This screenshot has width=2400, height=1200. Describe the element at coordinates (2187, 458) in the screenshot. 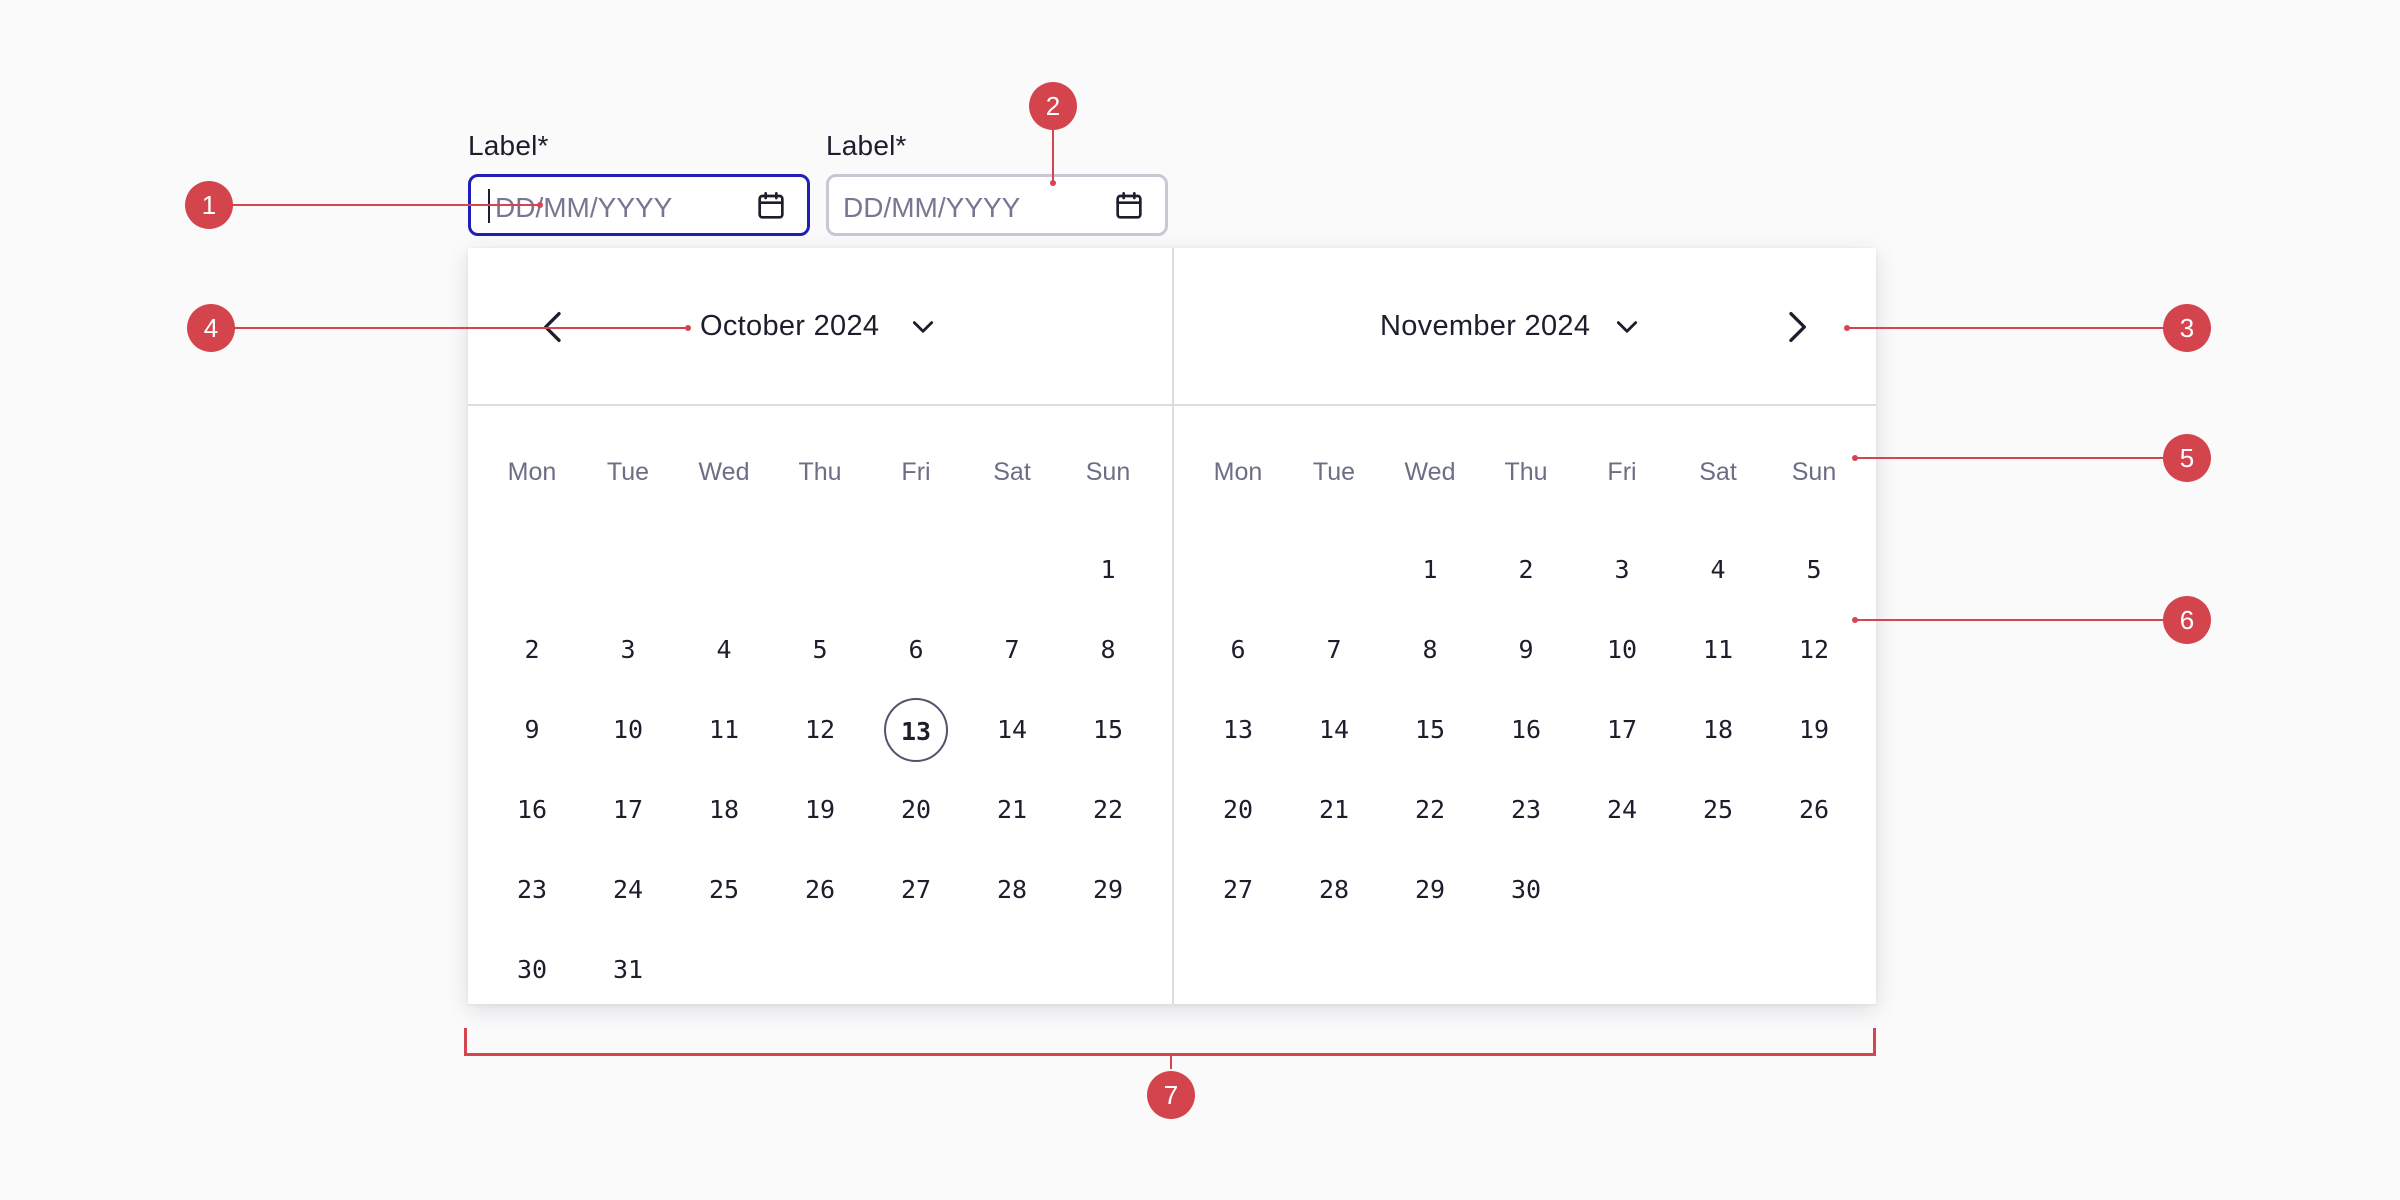

I see `annotation-badge-5: 5` at that location.